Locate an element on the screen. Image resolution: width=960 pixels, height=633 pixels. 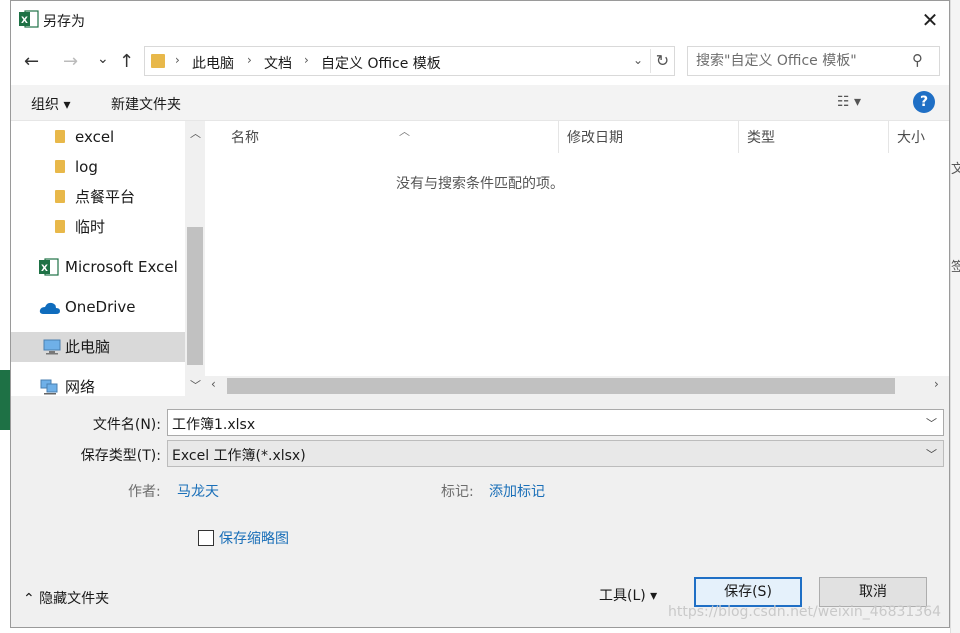
sidebar-item-temp: 临时 is located at coordinates (98, 227).